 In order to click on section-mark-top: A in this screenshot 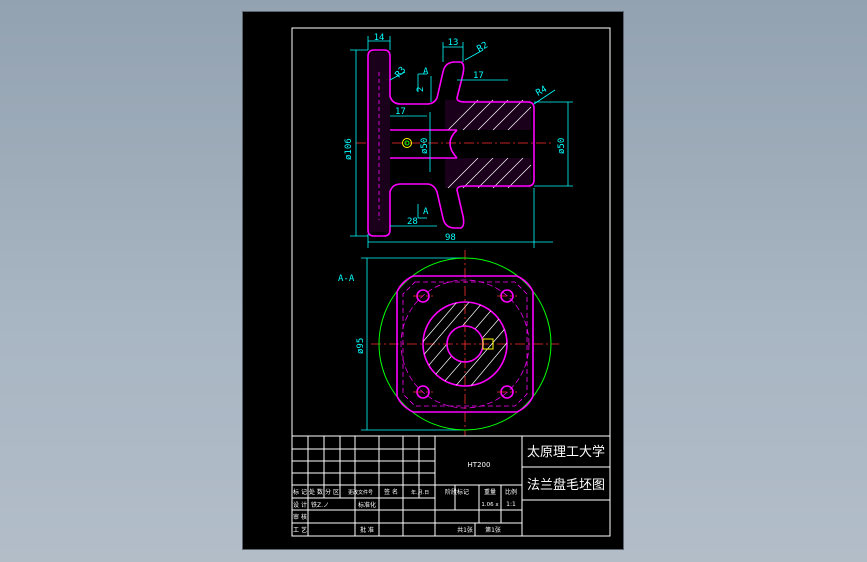, I will do `click(426, 72)`.